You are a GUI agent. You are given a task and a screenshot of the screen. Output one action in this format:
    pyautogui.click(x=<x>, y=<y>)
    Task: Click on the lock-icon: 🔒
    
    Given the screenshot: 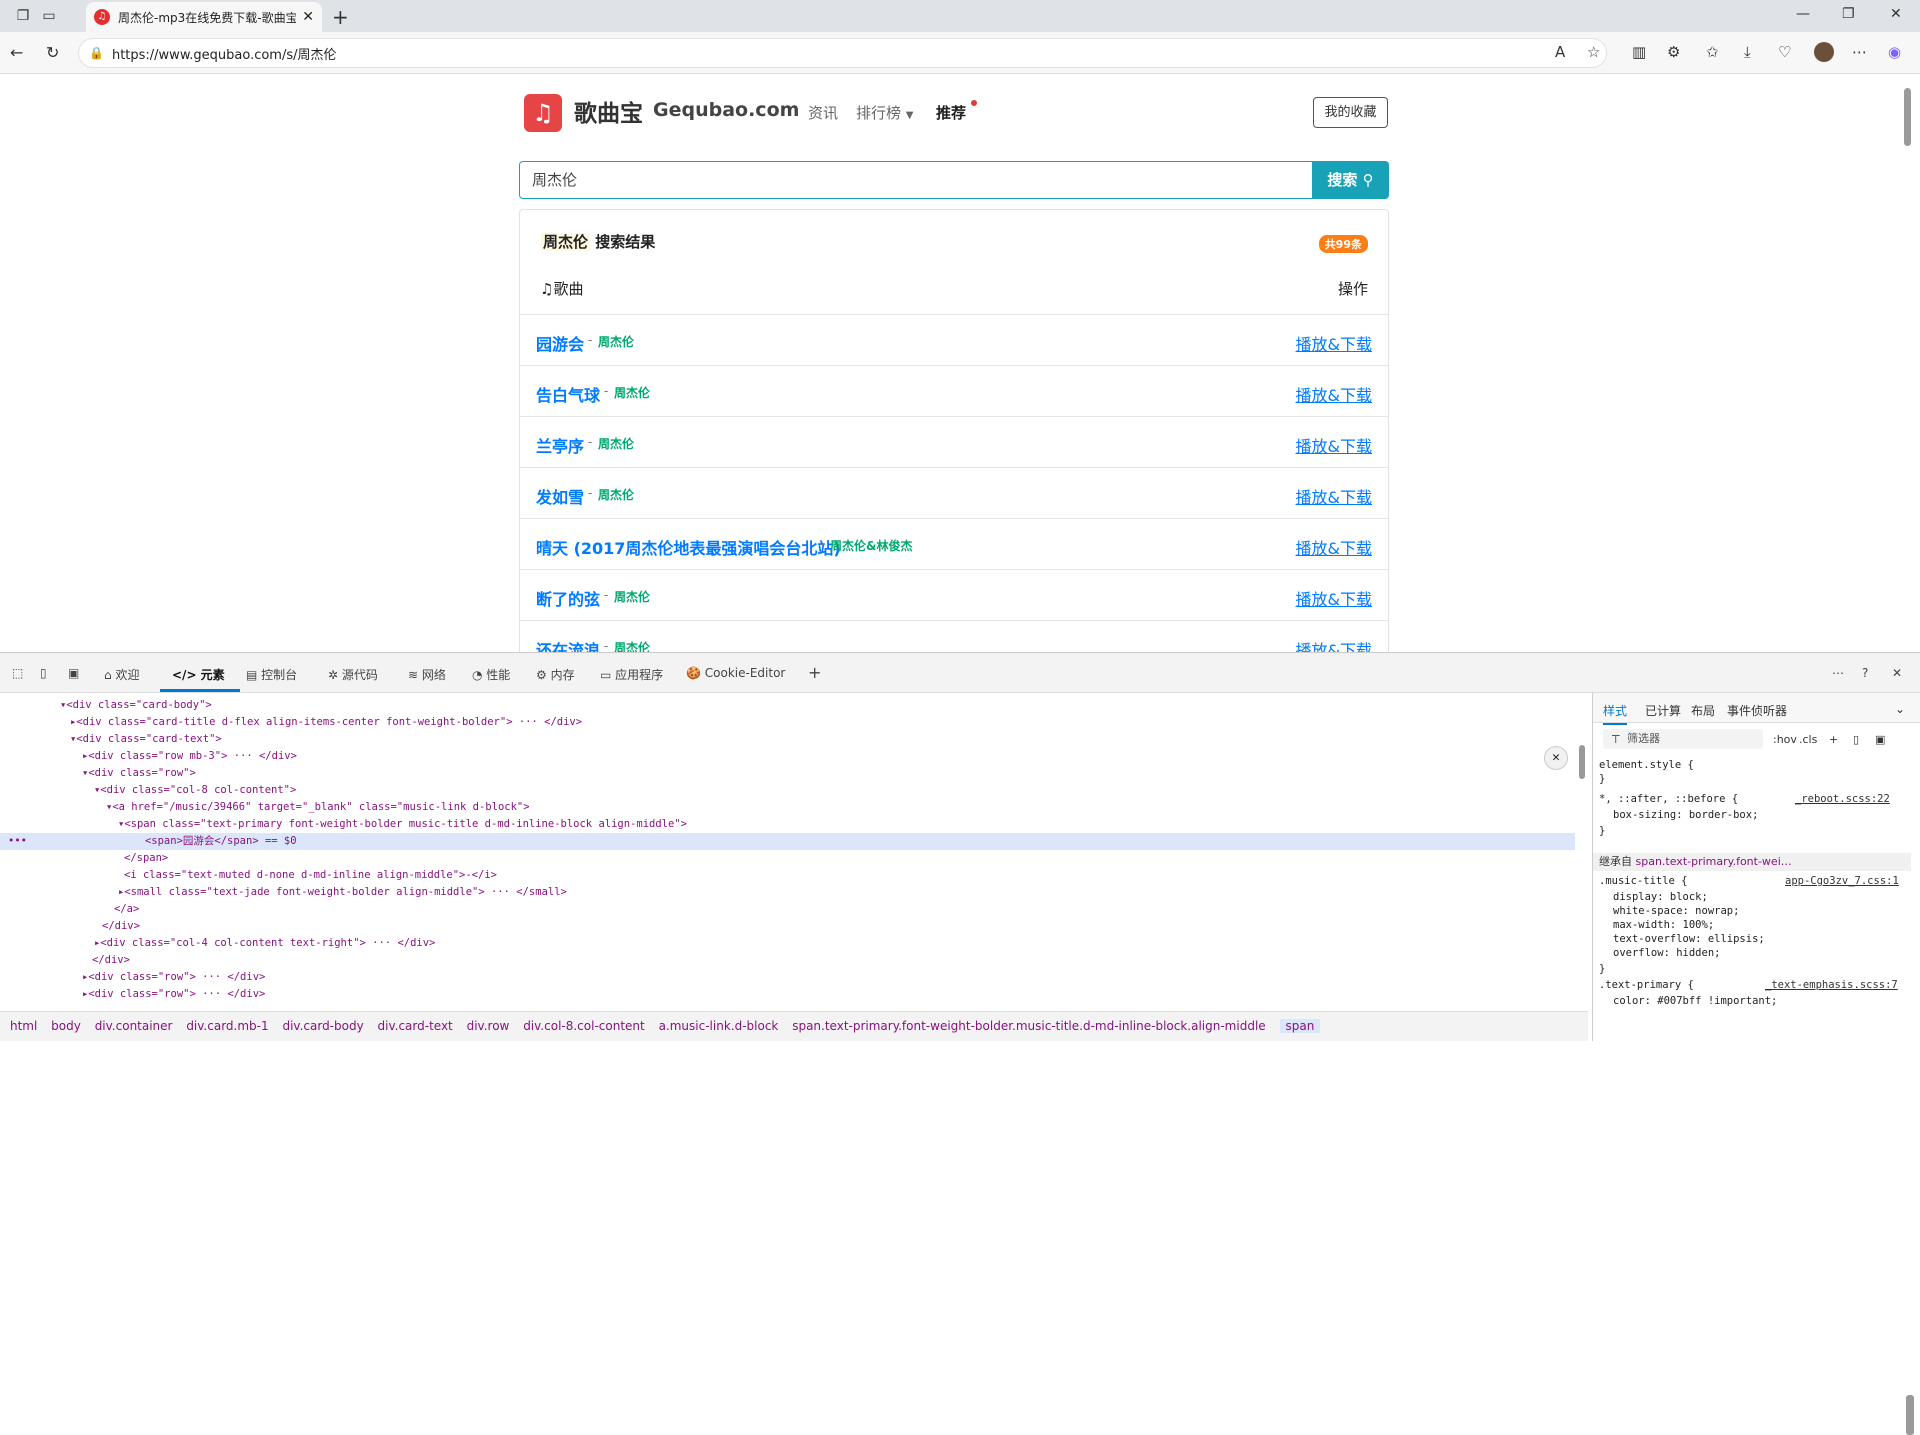 What is the action you would take?
    pyautogui.click(x=96, y=53)
    